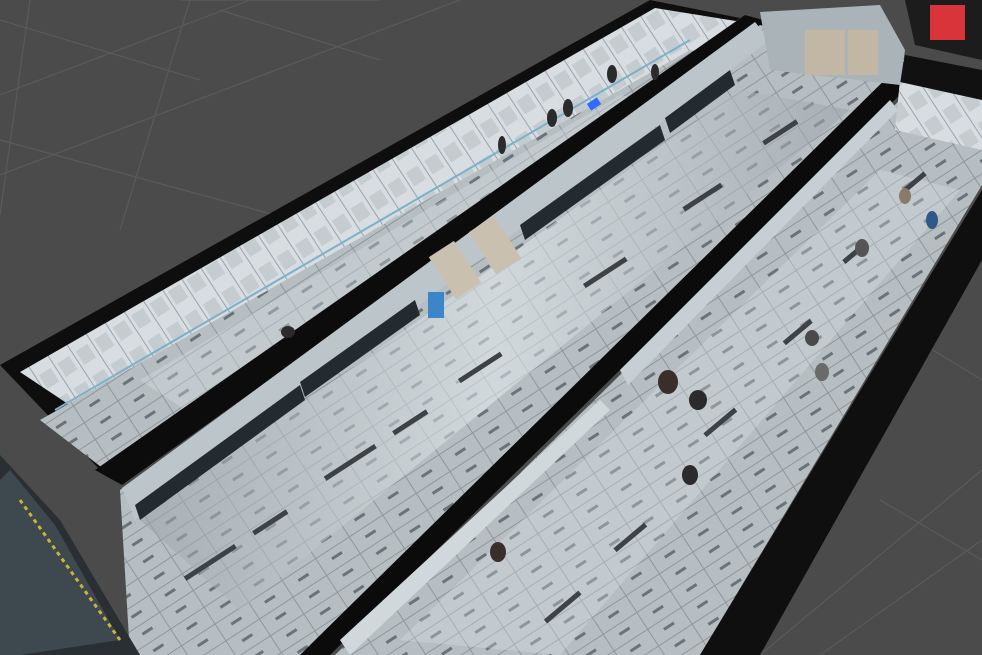 This screenshot has height=655, width=982. I want to click on door-top-right, so click(825, 52).